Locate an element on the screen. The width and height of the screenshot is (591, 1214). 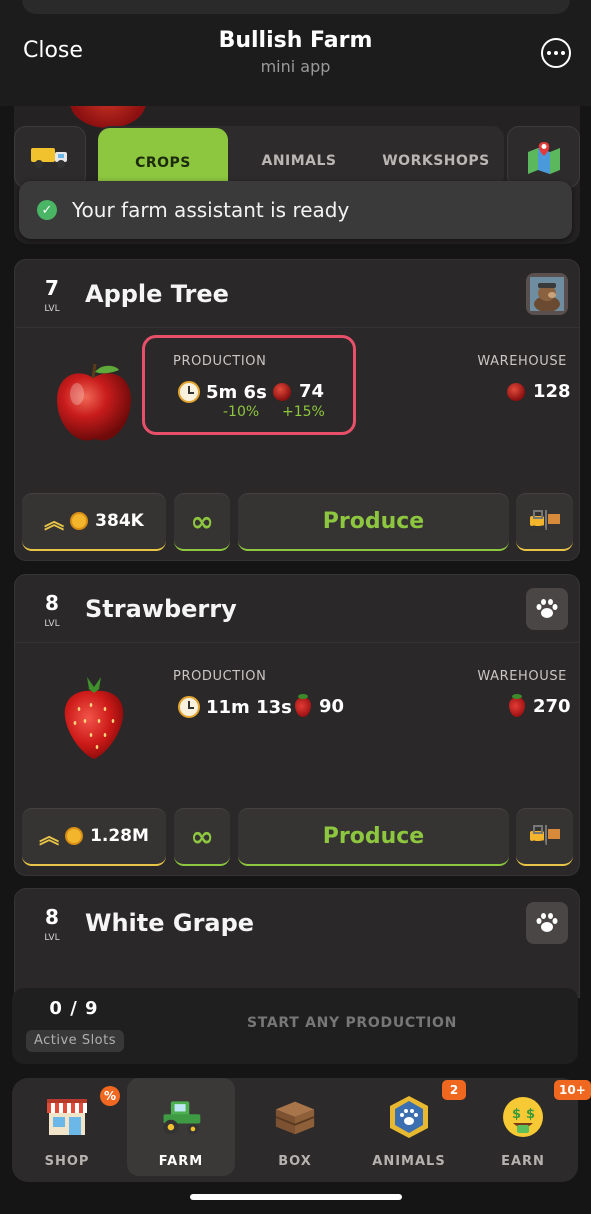
app-subtitle: mini app is located at coordinates (295, 66).